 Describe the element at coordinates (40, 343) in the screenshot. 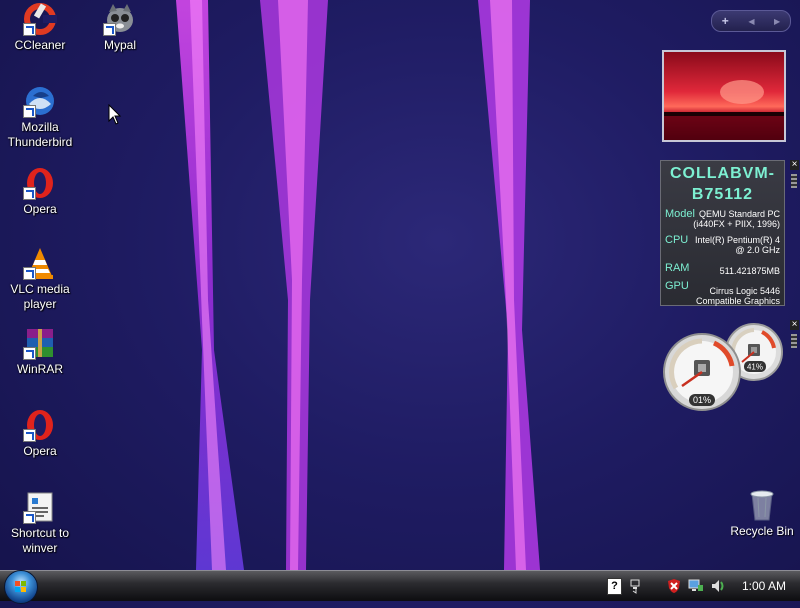

I see `winrar-icon` at that location.